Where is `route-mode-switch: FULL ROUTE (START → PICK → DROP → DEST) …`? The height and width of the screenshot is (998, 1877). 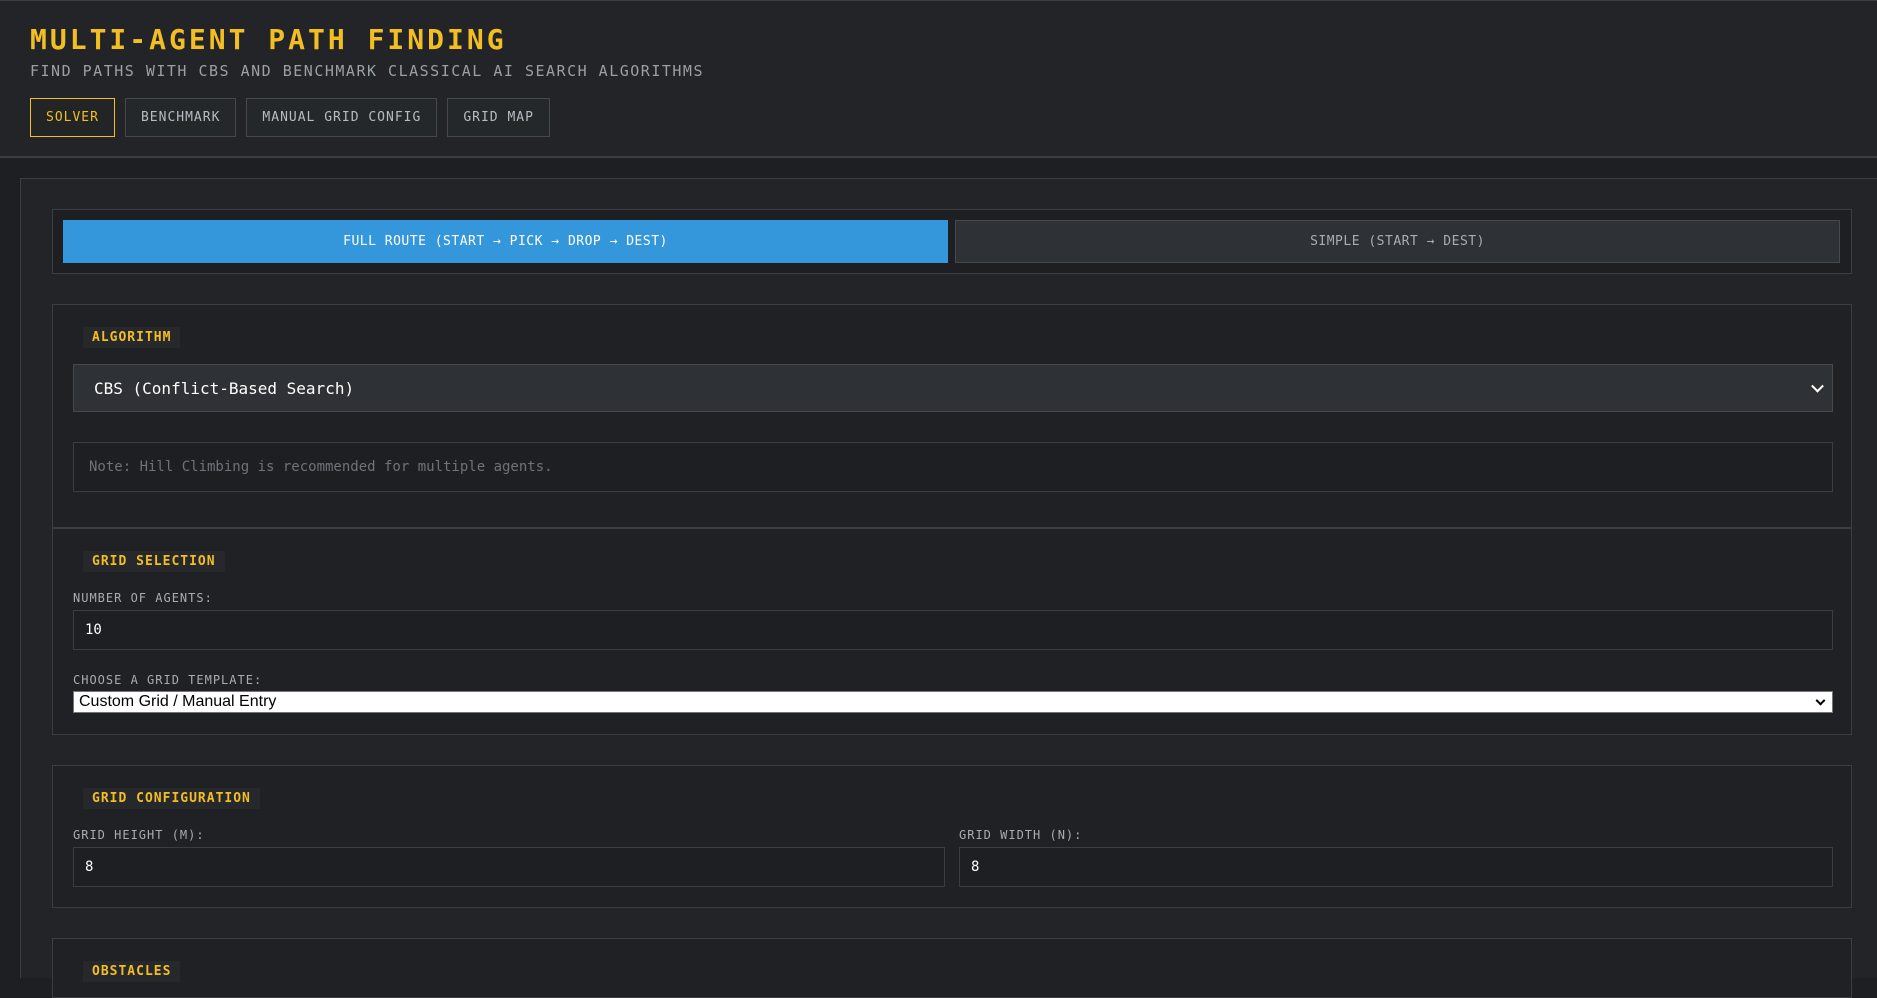 route-mode-switch: FULL ROUTE (START → PICK → DROP → DEST) … is located at coordinates (952, 241).